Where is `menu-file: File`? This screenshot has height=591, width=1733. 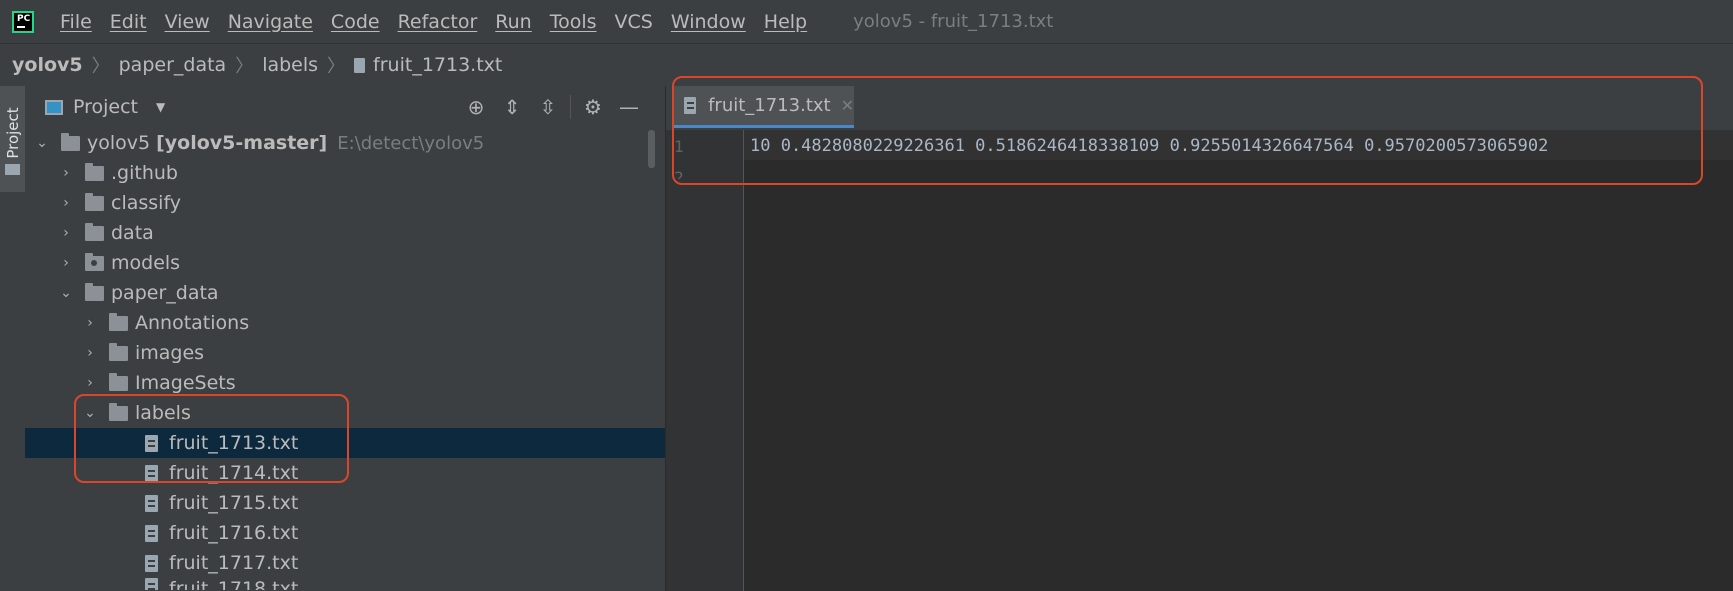
menu-file: File is located at coordinates (76, 22).